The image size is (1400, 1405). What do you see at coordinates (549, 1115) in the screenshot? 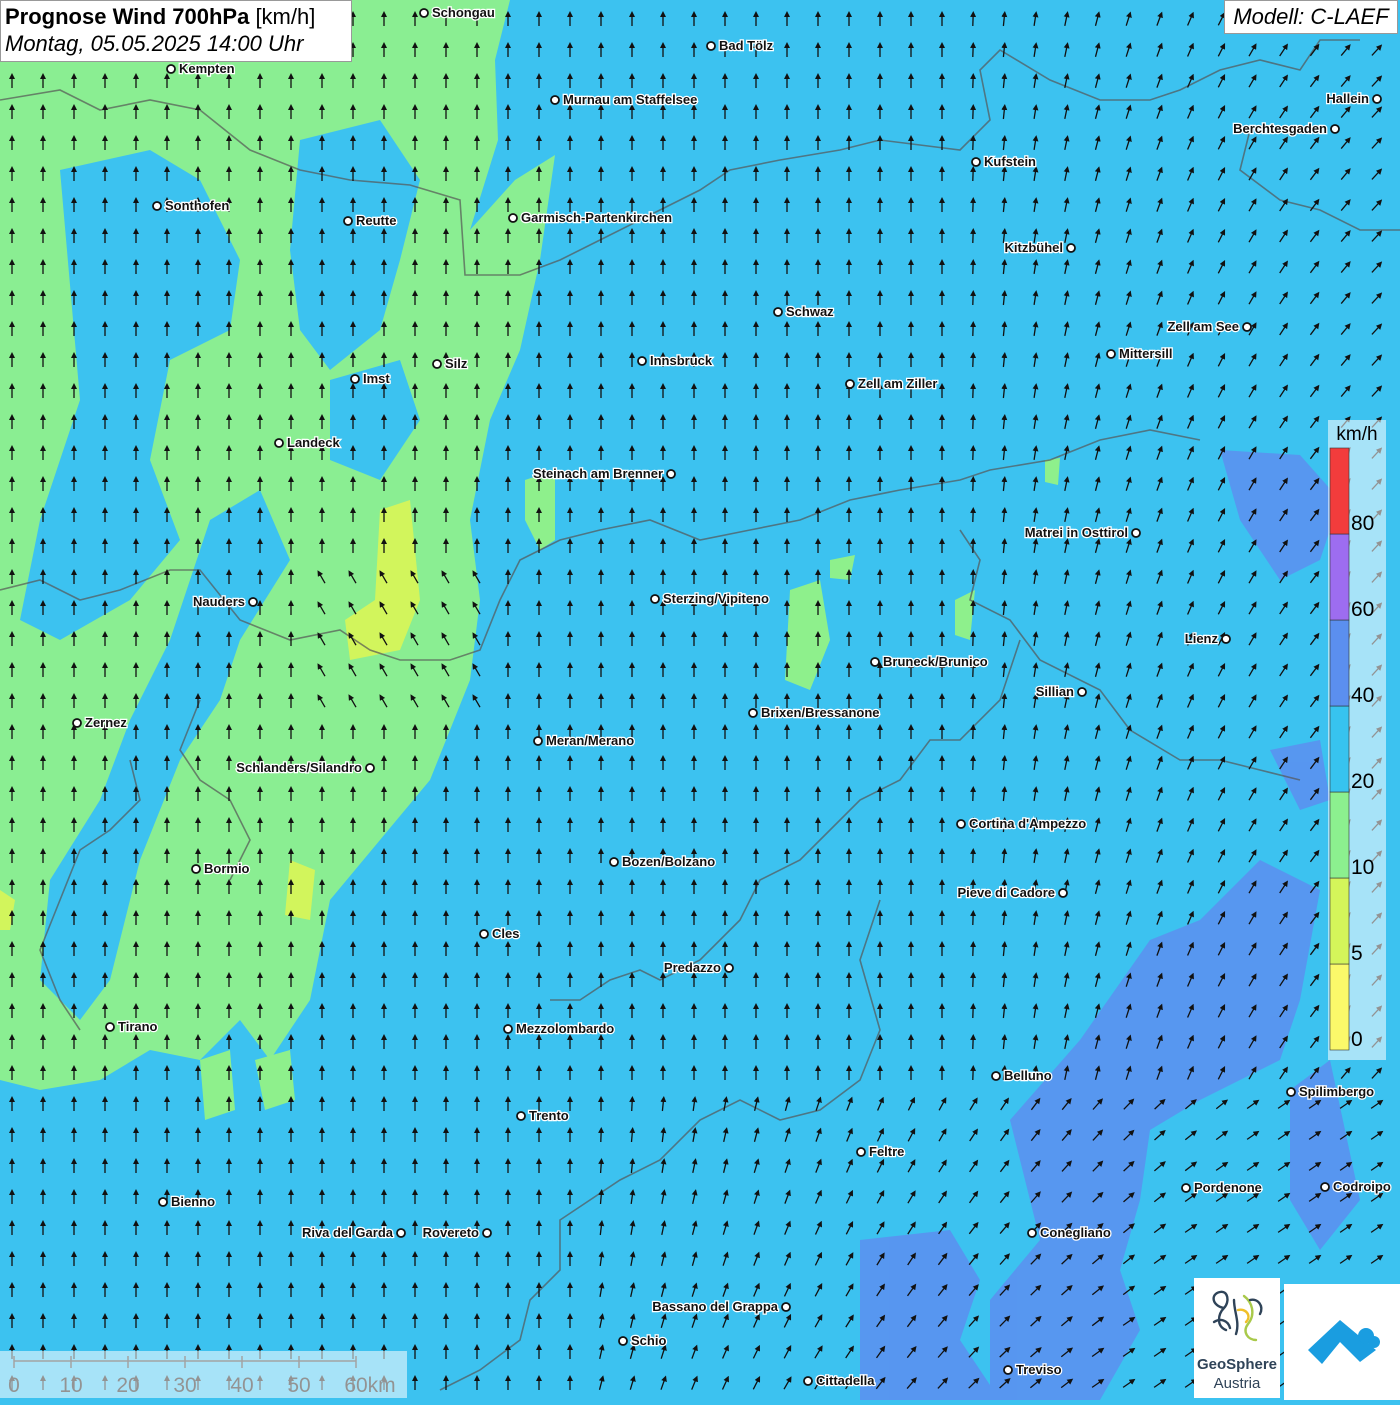
I see `city-label: Trento` at bounding box center [549, 1115].